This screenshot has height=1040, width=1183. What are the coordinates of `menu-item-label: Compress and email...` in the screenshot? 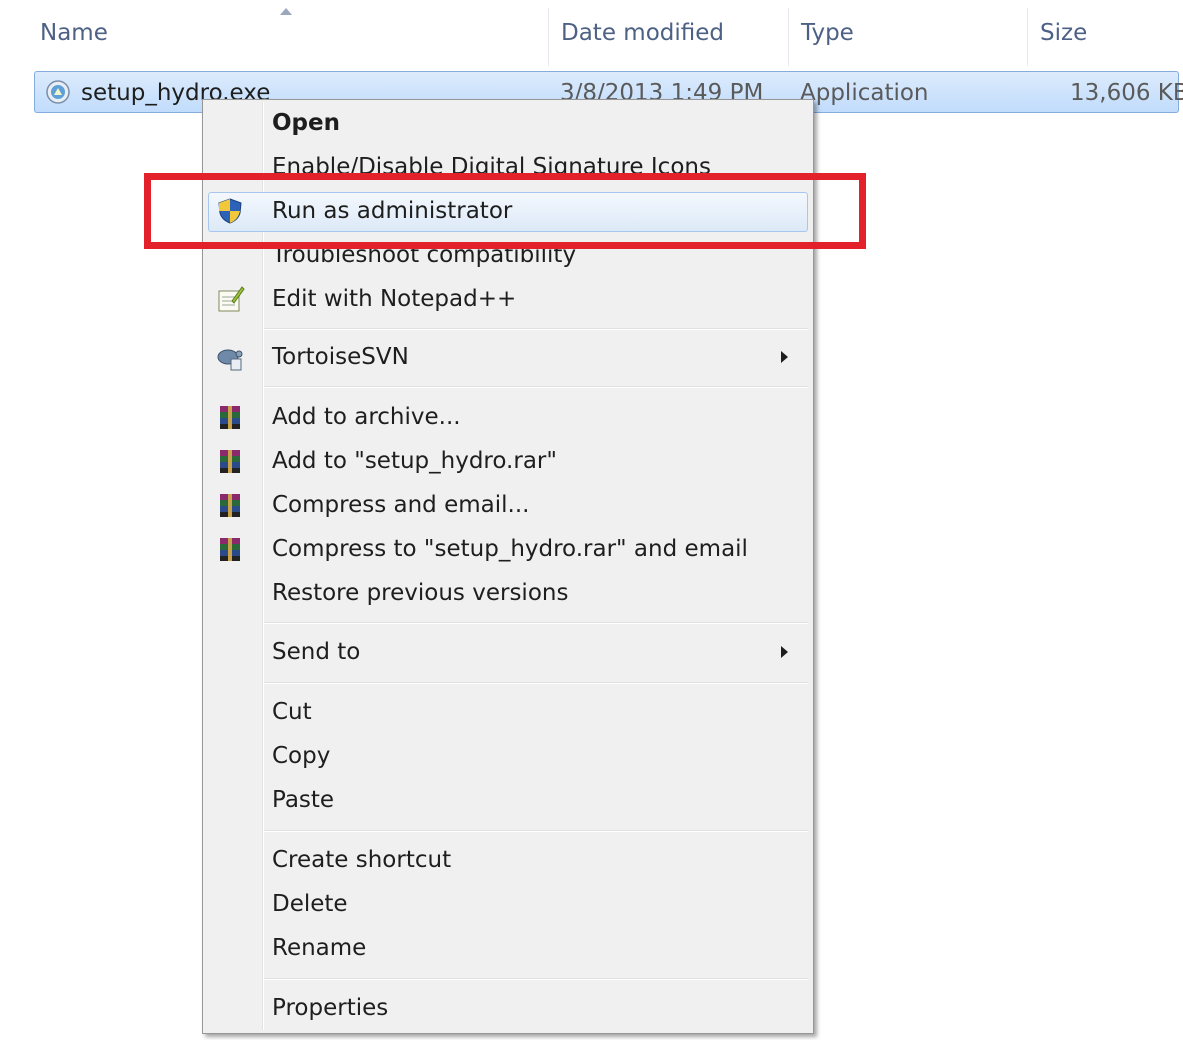 It's located at (401, 505).